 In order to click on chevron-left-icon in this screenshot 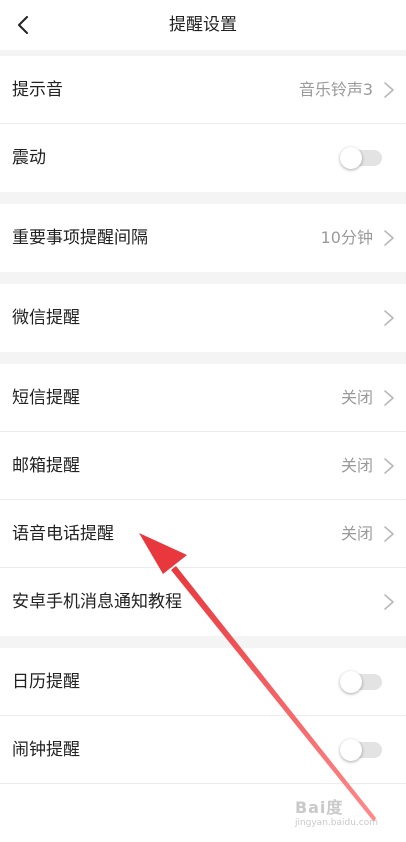, I will do `click(23, 25)`.